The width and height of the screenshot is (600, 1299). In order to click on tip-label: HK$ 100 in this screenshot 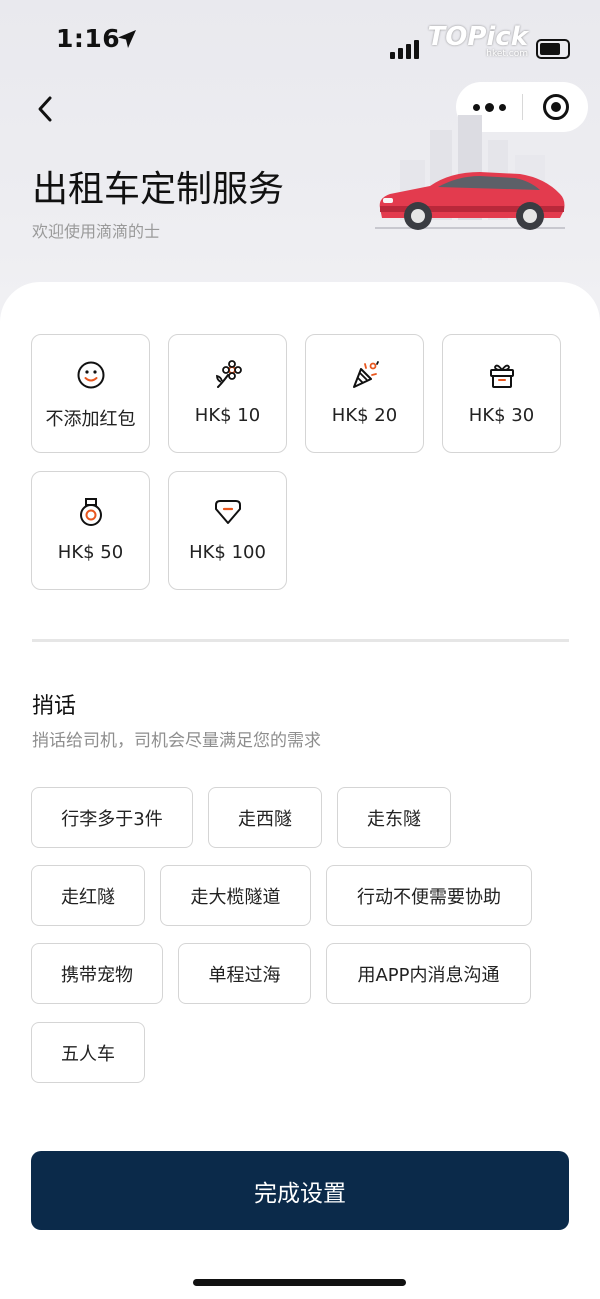, I will do `click(227, 552)`.